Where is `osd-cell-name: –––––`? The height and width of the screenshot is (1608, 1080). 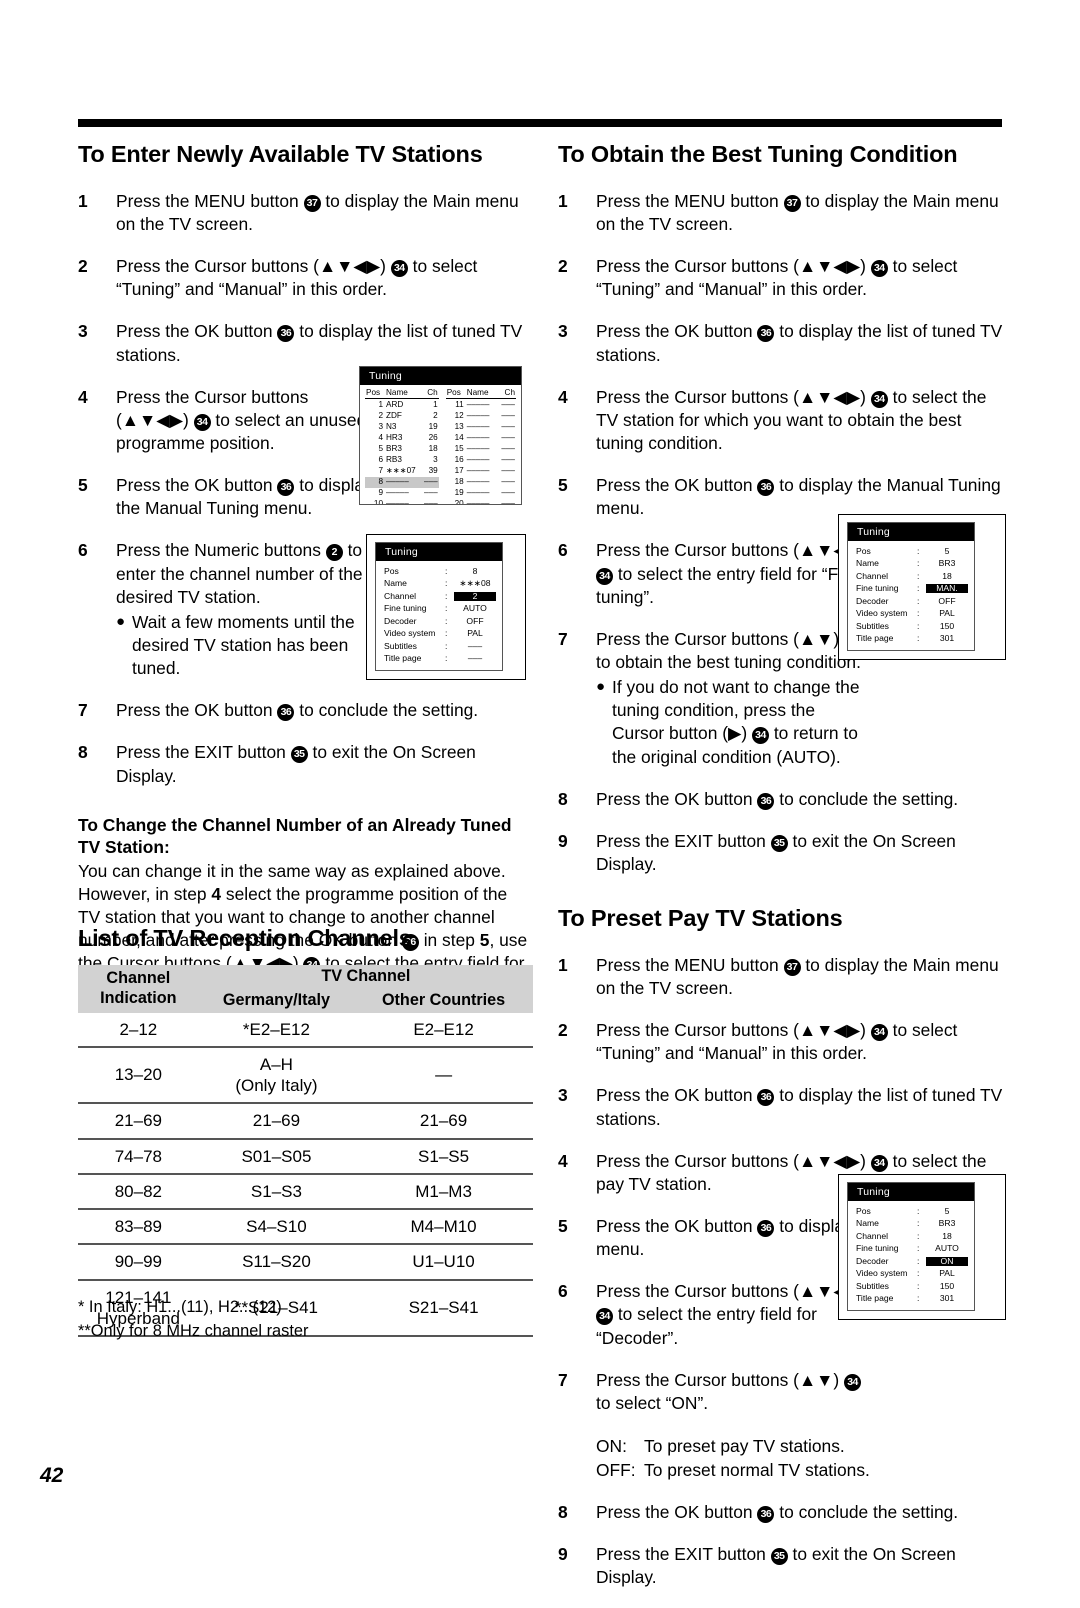 osd-cell-name: ––––– is located at coordinates (397, 501).